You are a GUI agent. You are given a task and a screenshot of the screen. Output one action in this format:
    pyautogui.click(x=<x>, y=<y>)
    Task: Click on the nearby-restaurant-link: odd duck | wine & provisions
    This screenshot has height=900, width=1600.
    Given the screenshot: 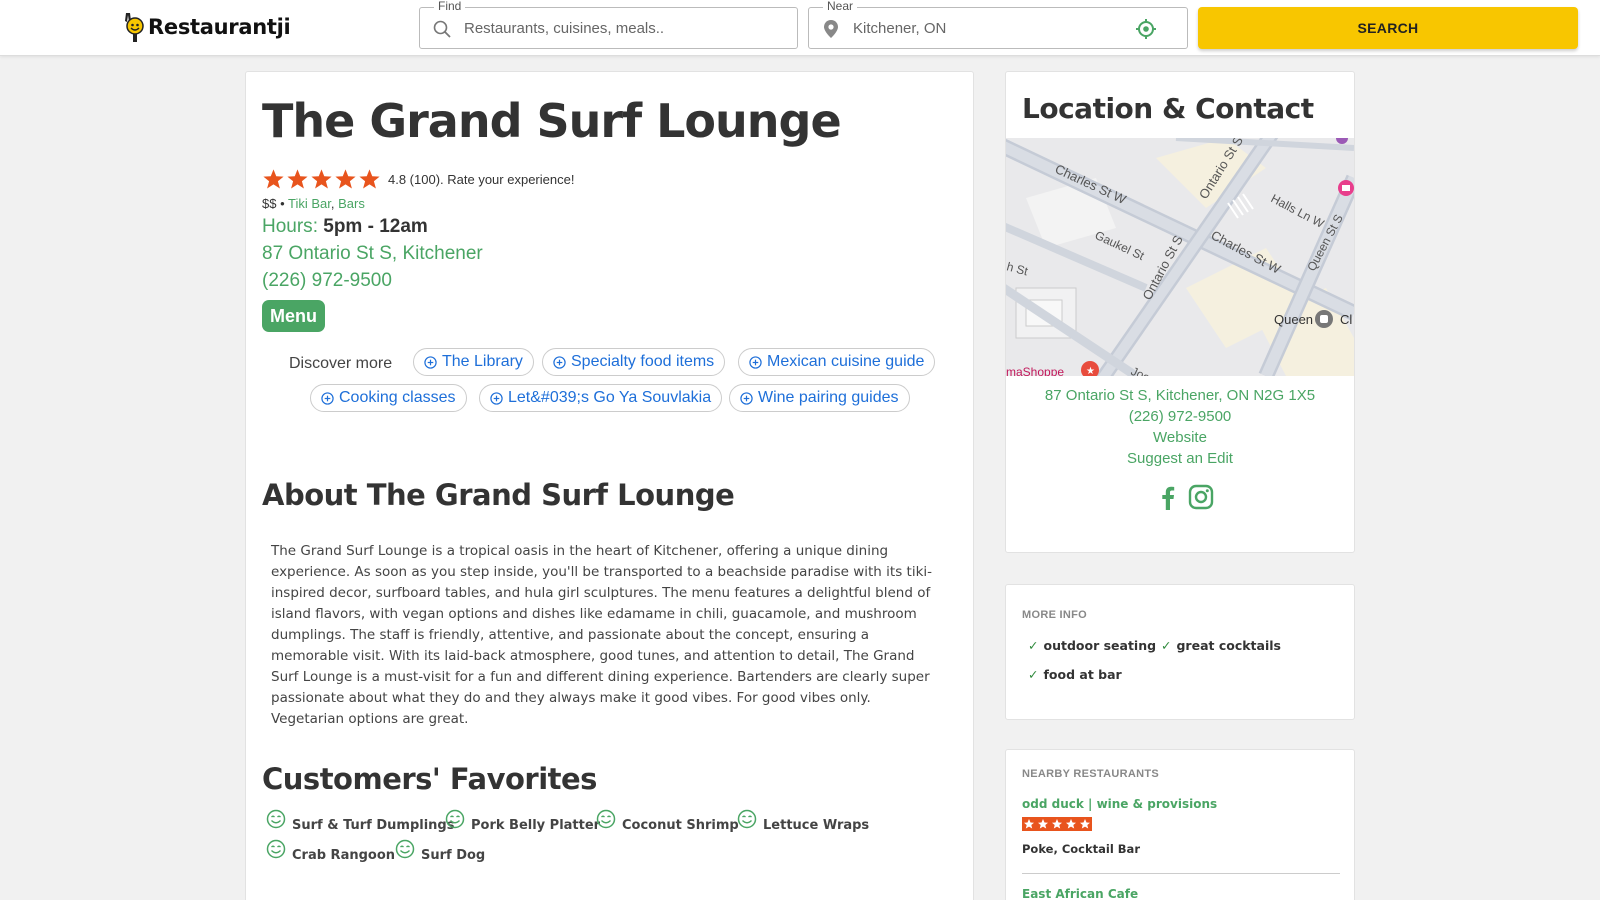 What is the action you would take?
    pyautogui.click(x=1119, y=804)
    